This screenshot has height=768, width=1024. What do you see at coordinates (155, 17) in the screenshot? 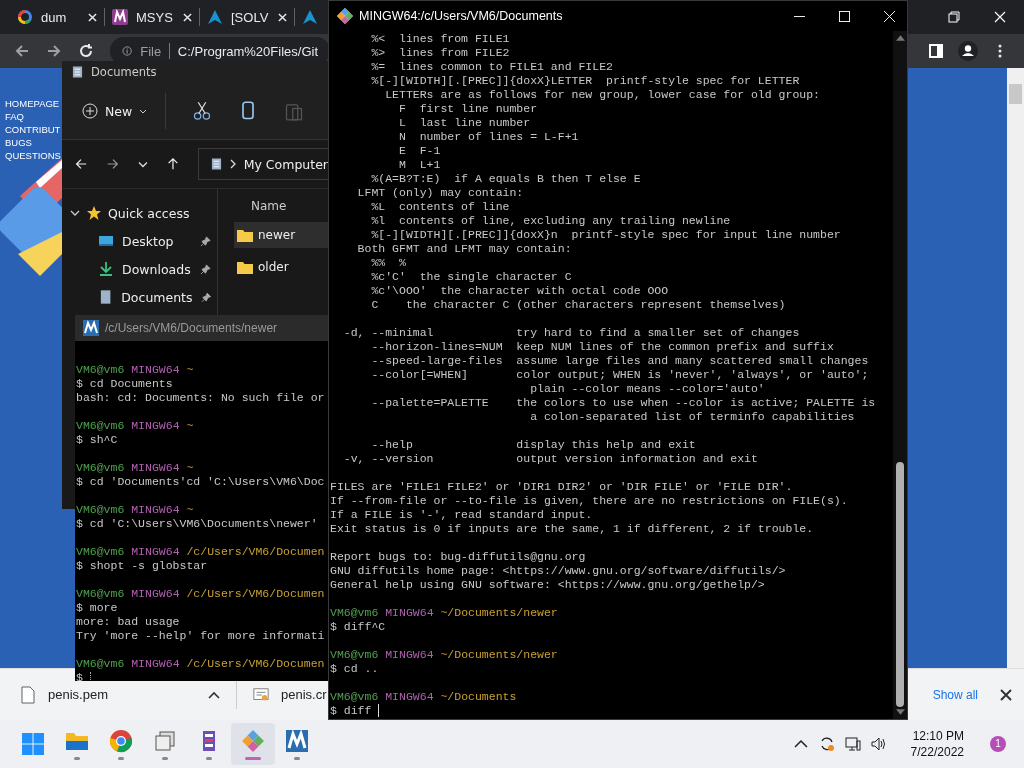
I see `tab-title: MSYS` at bounding box center [155, 17].